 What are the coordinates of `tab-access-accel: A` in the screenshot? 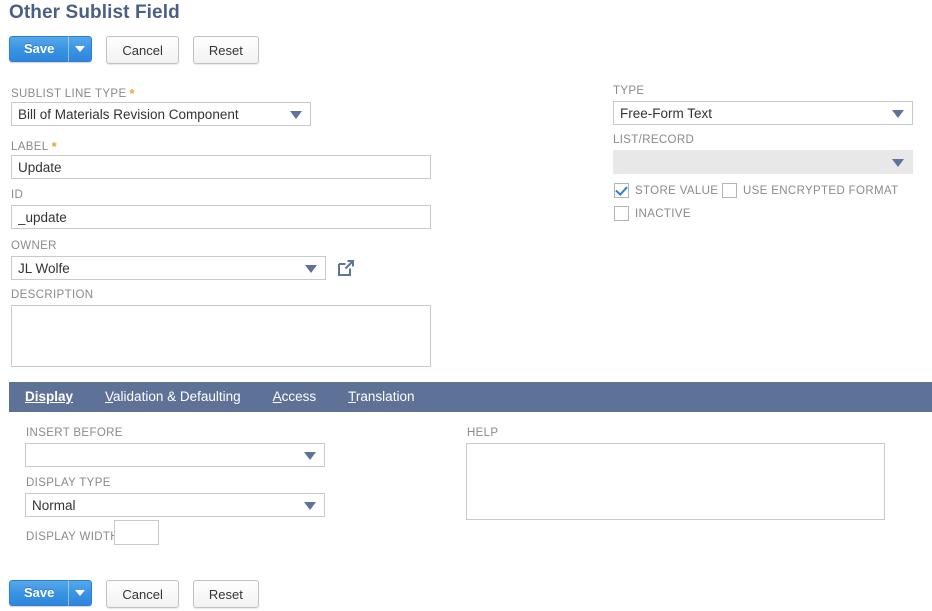 It's located at (277, 396).